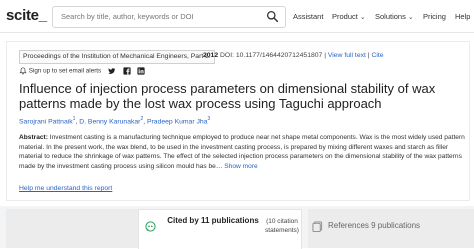  Describe the element at coordinates (65, 71) in the screenshot. I see `email-alerts-link: Sign up to set email alerts` at that location.